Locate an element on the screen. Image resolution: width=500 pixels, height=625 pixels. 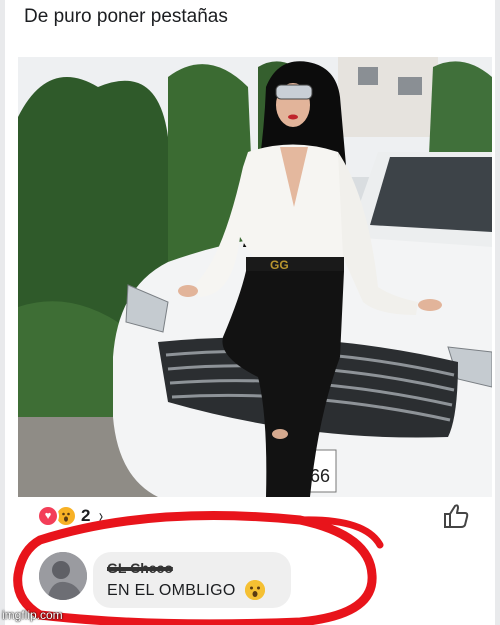
post-text: De puro poner pestañas is located at coordinates (126, 16).